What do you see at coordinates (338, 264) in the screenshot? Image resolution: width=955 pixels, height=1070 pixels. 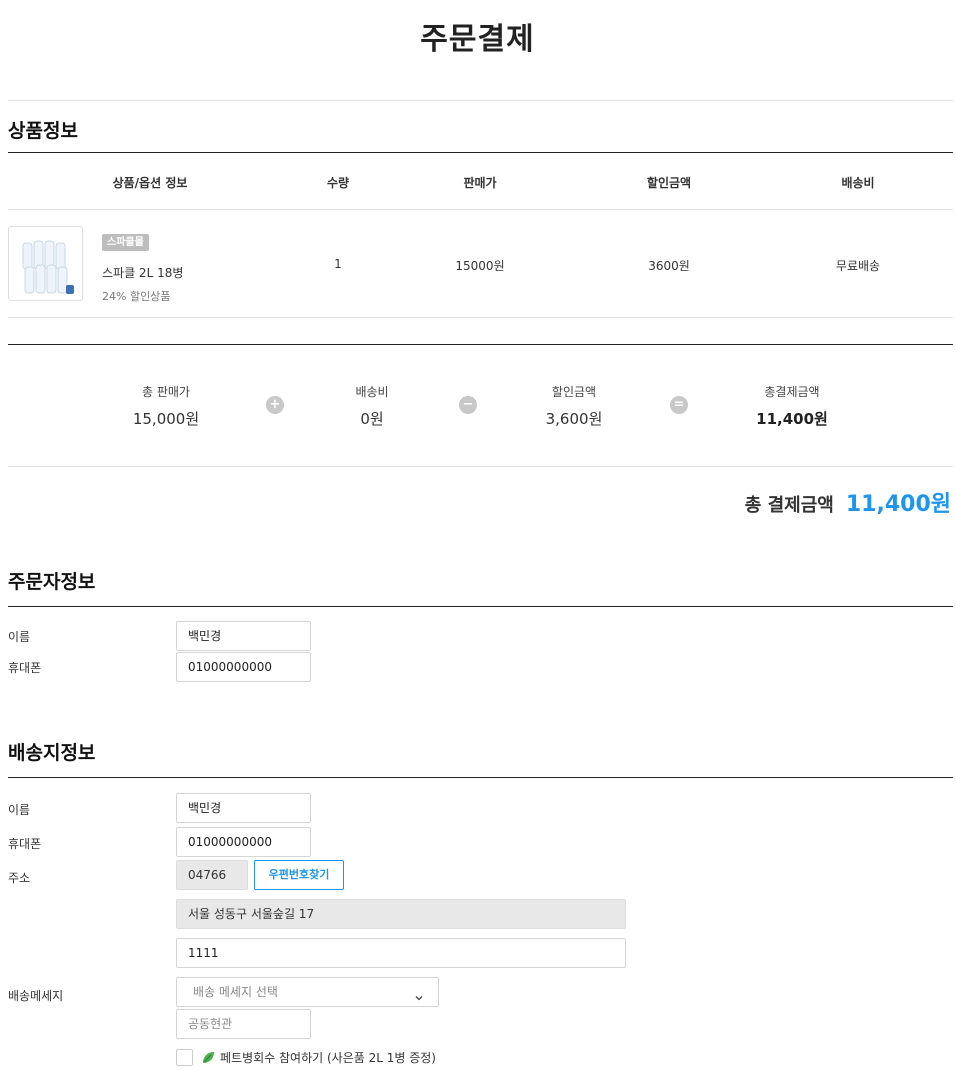 I see `product-quantity: 1` at bounding box center [338, 264].